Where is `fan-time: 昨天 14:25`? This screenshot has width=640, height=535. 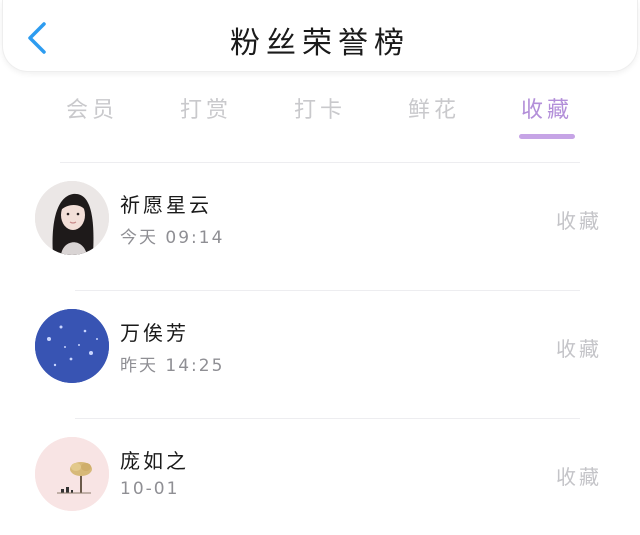 fan-time: 昨天 14:25 is located at coordinates (172, 366).